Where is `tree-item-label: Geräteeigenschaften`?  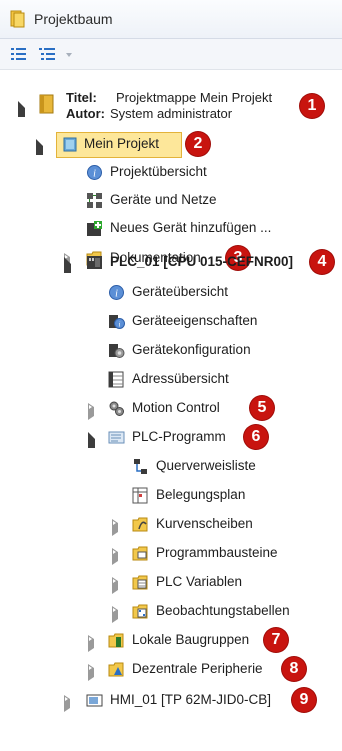 tree-item-label: Geräteeigenschaften is located at coordinates (195, 320).